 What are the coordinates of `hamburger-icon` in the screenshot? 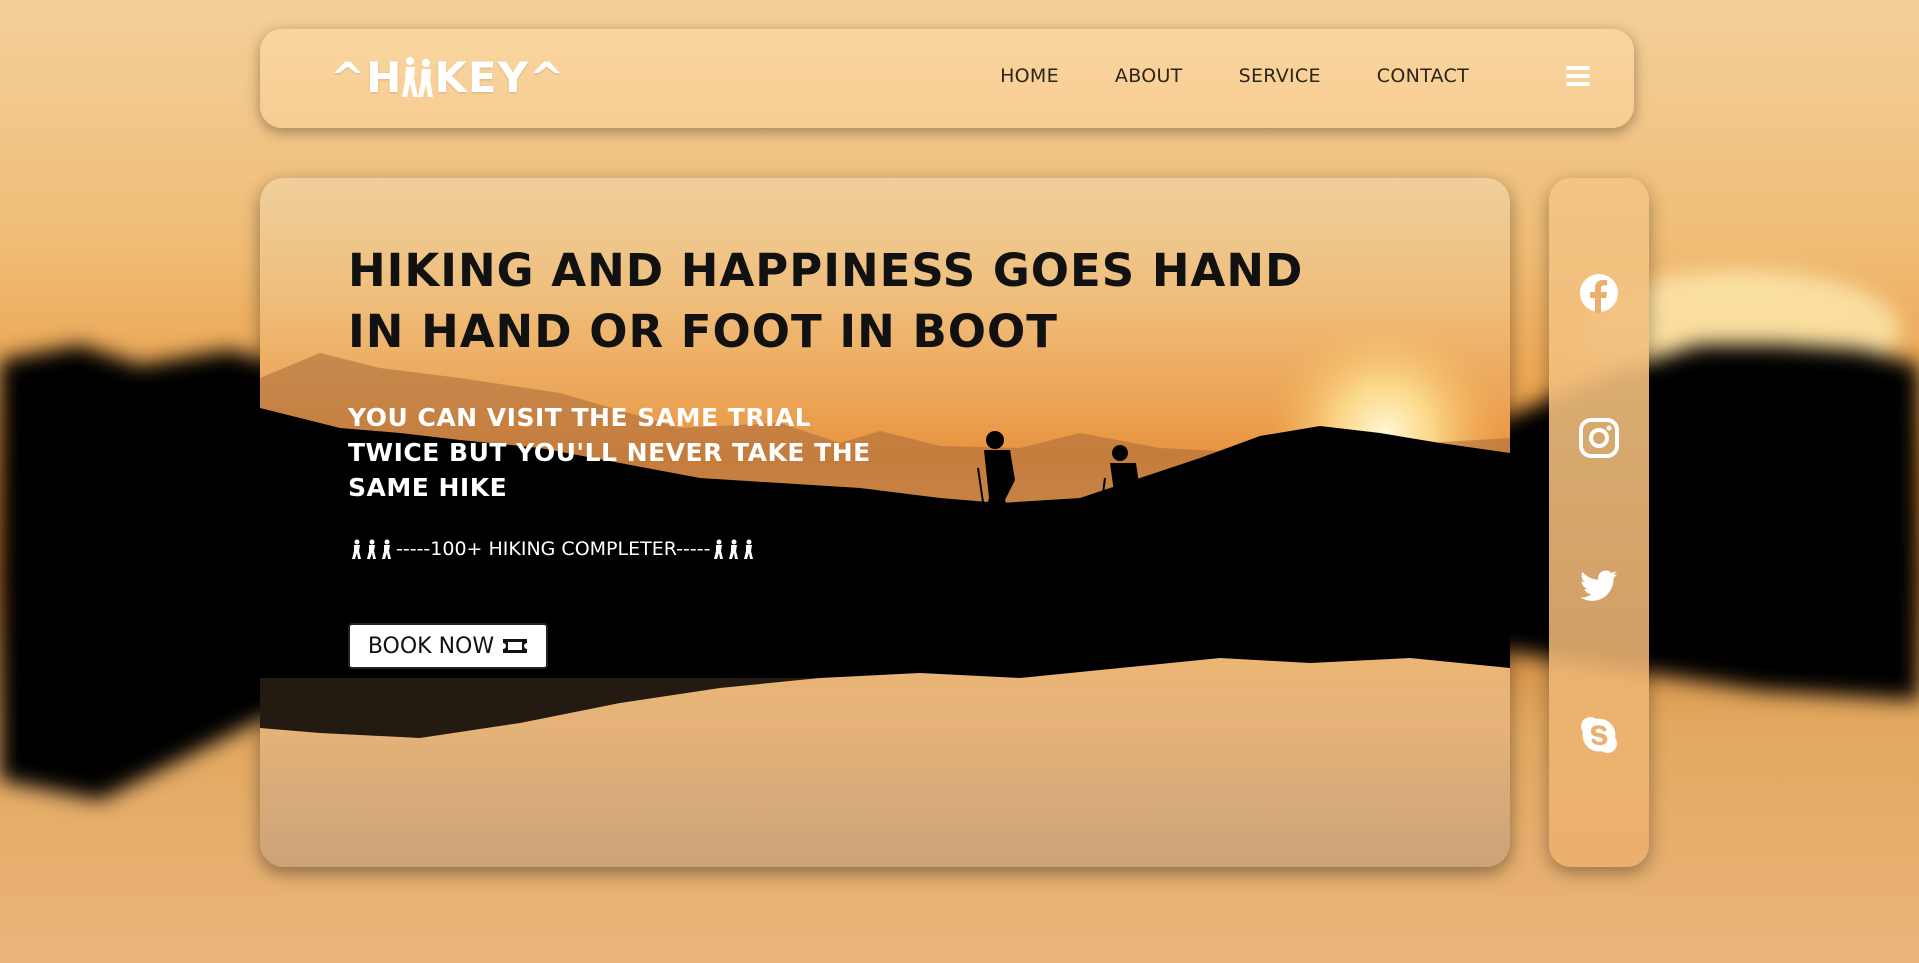 It's located at (1578, 77).